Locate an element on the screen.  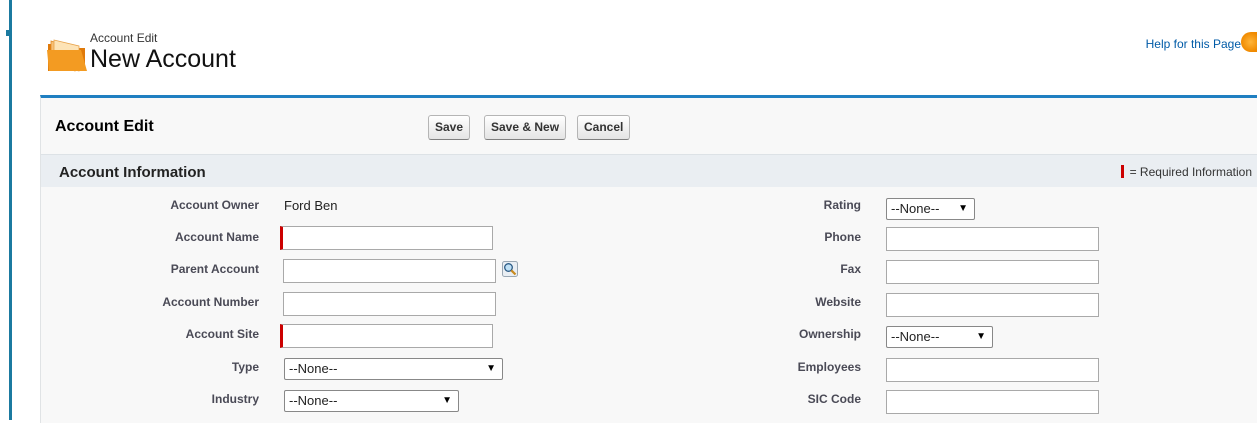
save-button: Save is located at coordinates (449, 127).